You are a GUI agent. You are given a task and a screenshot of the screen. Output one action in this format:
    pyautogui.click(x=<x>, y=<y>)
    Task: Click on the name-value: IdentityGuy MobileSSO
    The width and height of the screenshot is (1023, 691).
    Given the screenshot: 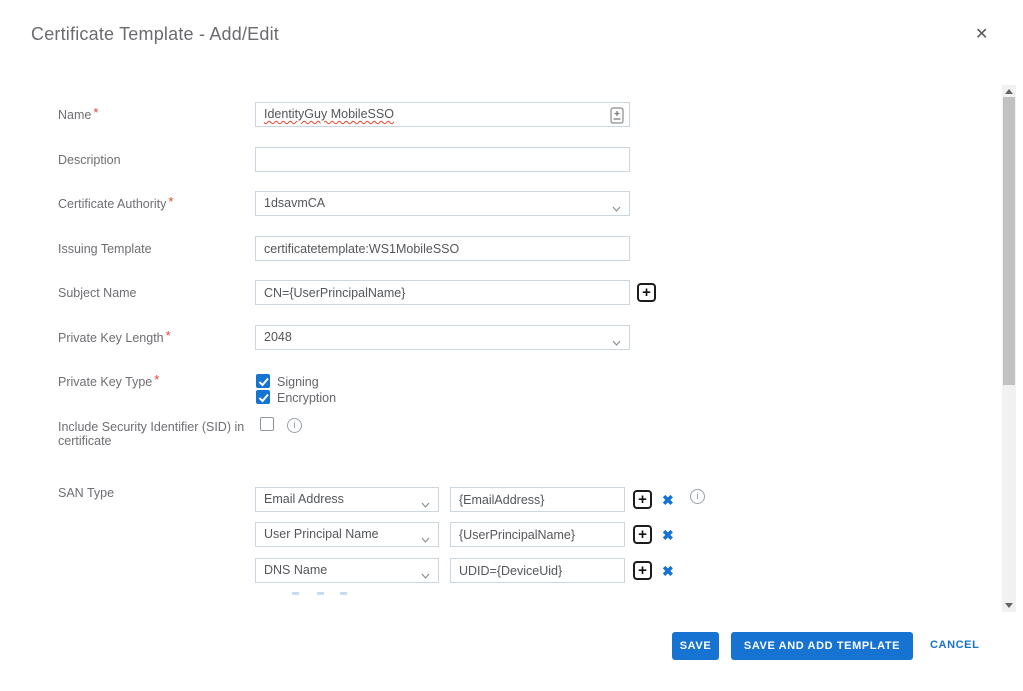 What is the action you would take?
    pyautogui.click(x=329, y=114)
    